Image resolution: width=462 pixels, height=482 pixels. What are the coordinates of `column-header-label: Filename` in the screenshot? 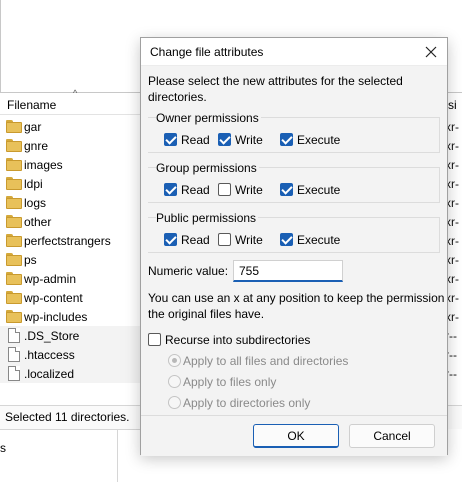 It's located at (32, 105).